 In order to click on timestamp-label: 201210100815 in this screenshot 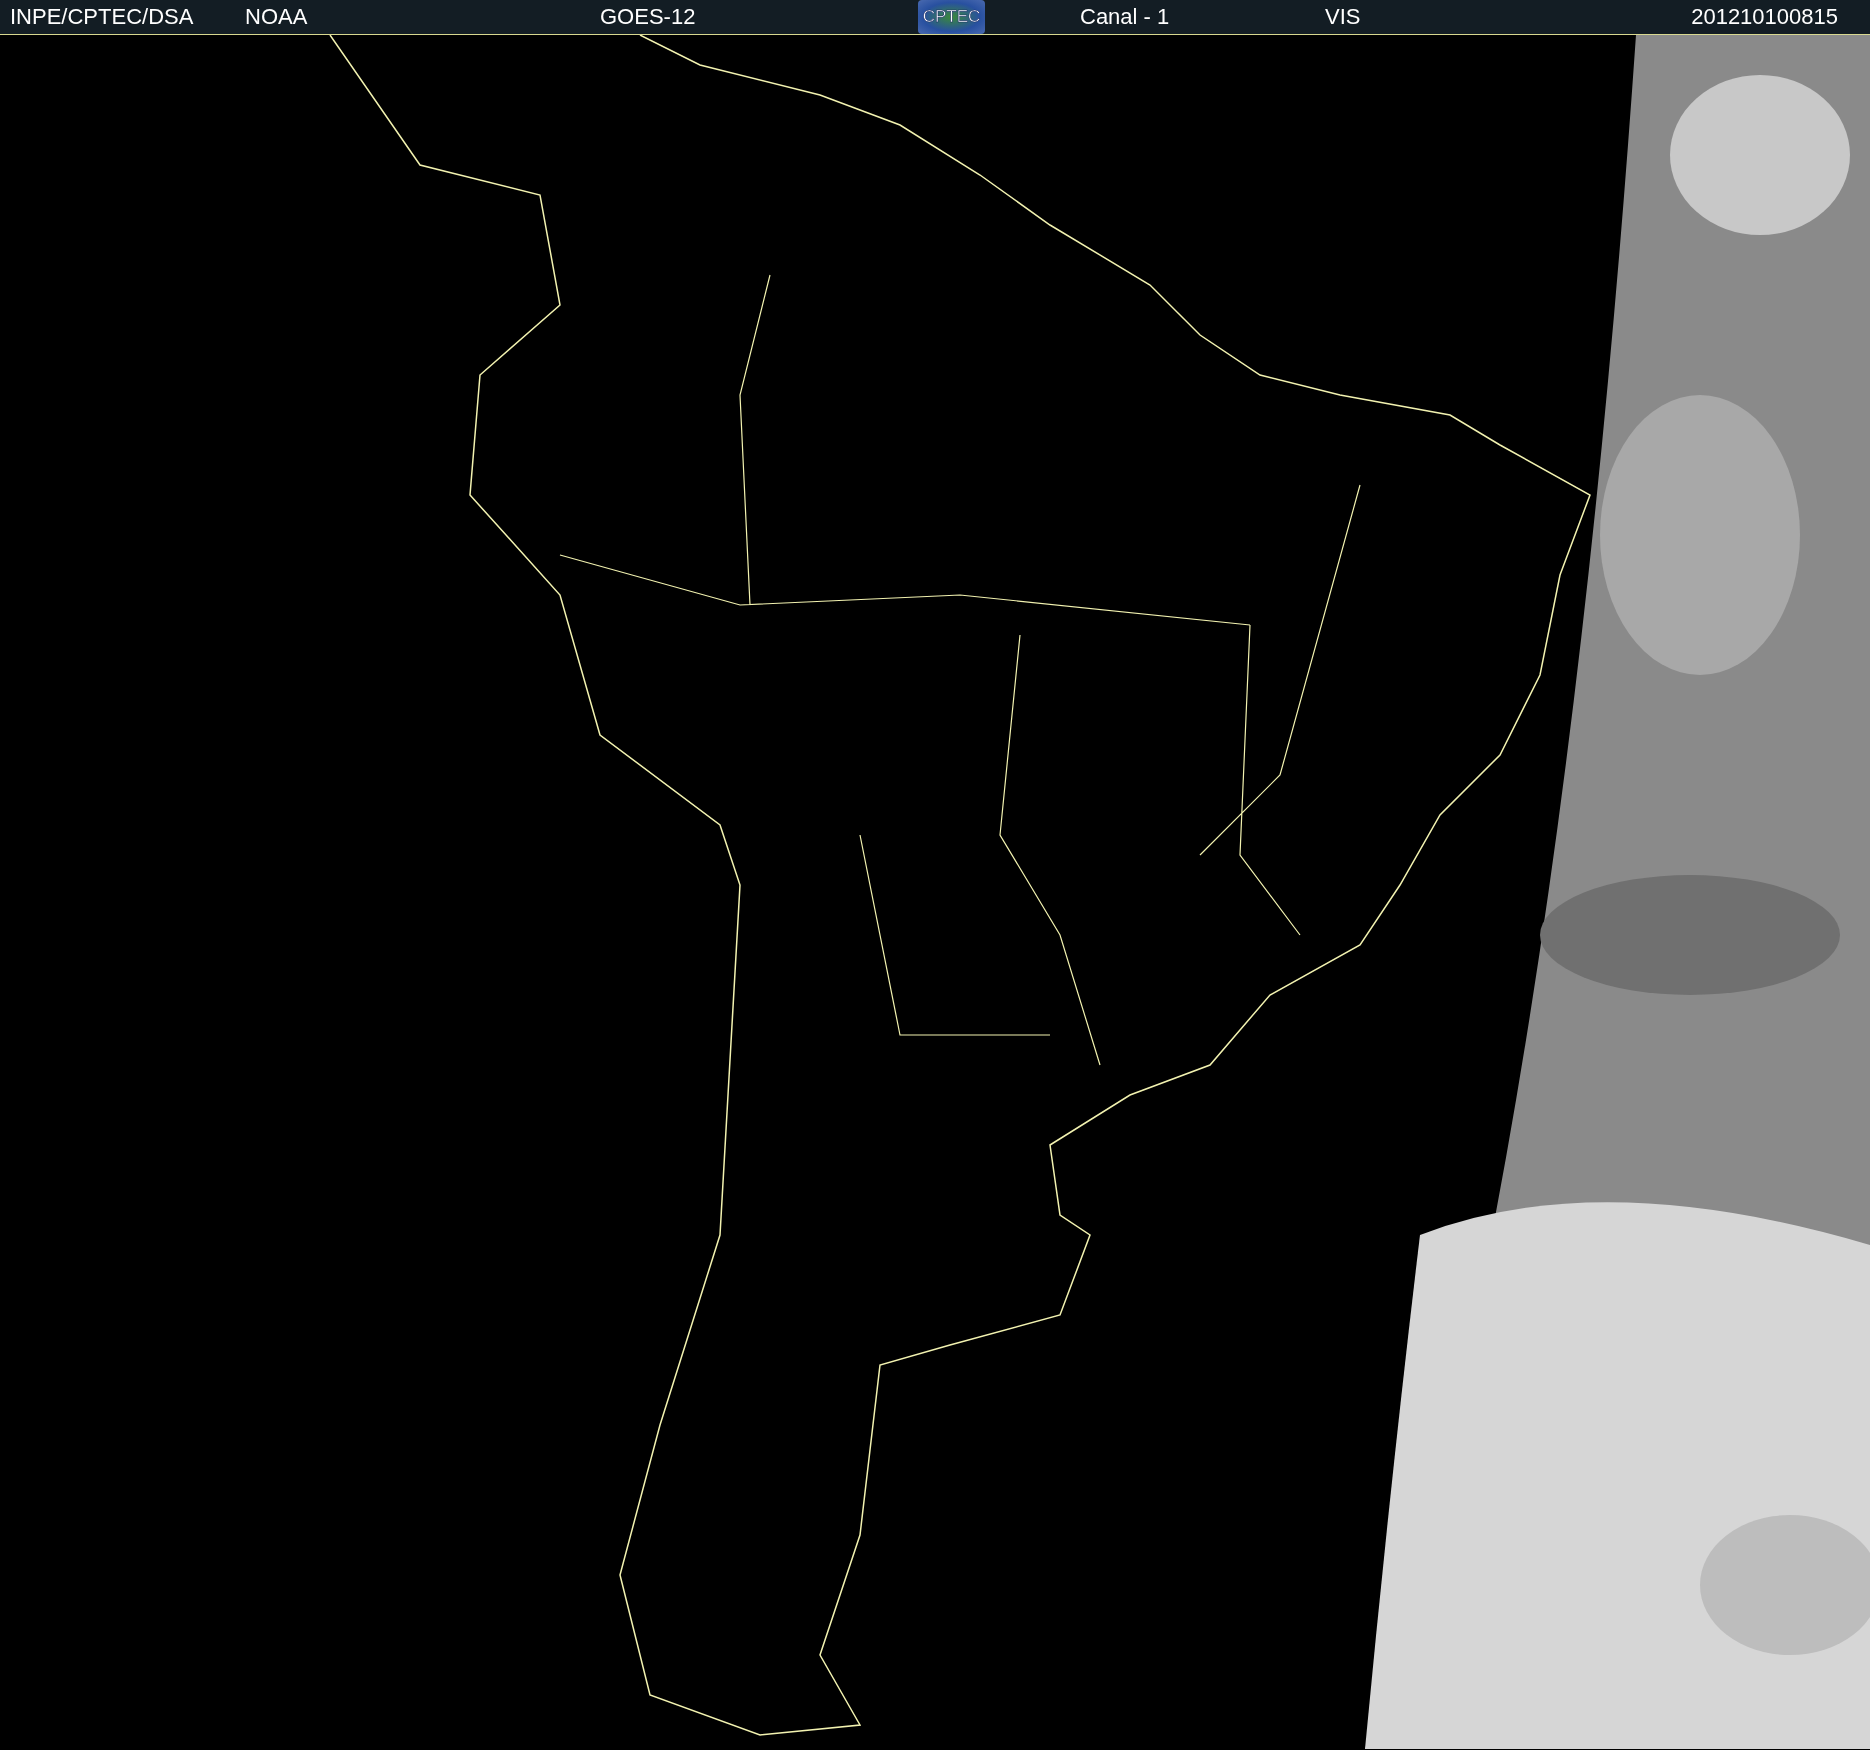, I will do `click(1764, 17)`.